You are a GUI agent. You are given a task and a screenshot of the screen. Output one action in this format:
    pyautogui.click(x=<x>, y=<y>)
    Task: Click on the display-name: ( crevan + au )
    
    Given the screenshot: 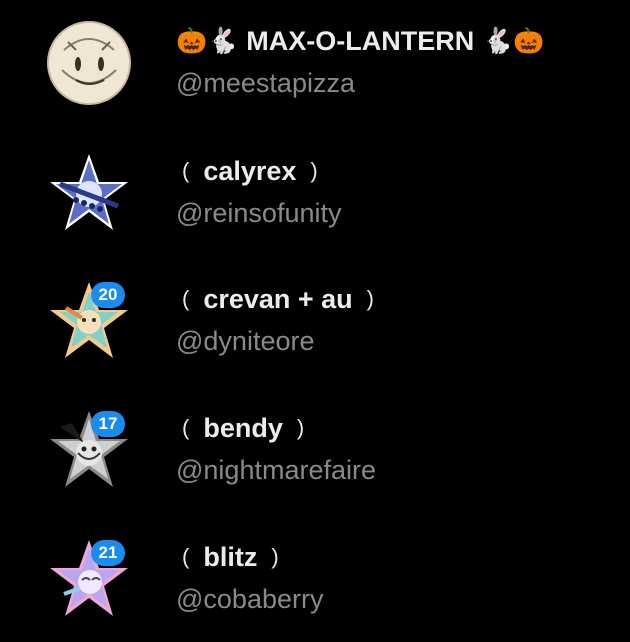 What is the action you would take?
    pyautogui.click(x=278, y=299)
    